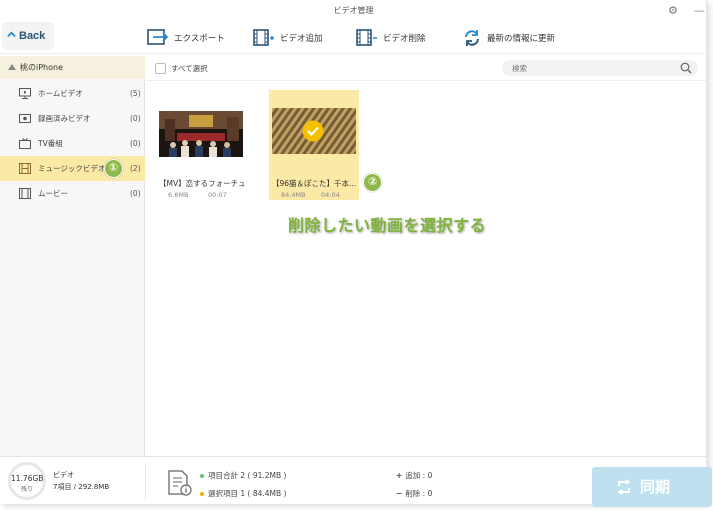 The image size is (713, 510). I want to click on add-video-icon, so click(263, 37).